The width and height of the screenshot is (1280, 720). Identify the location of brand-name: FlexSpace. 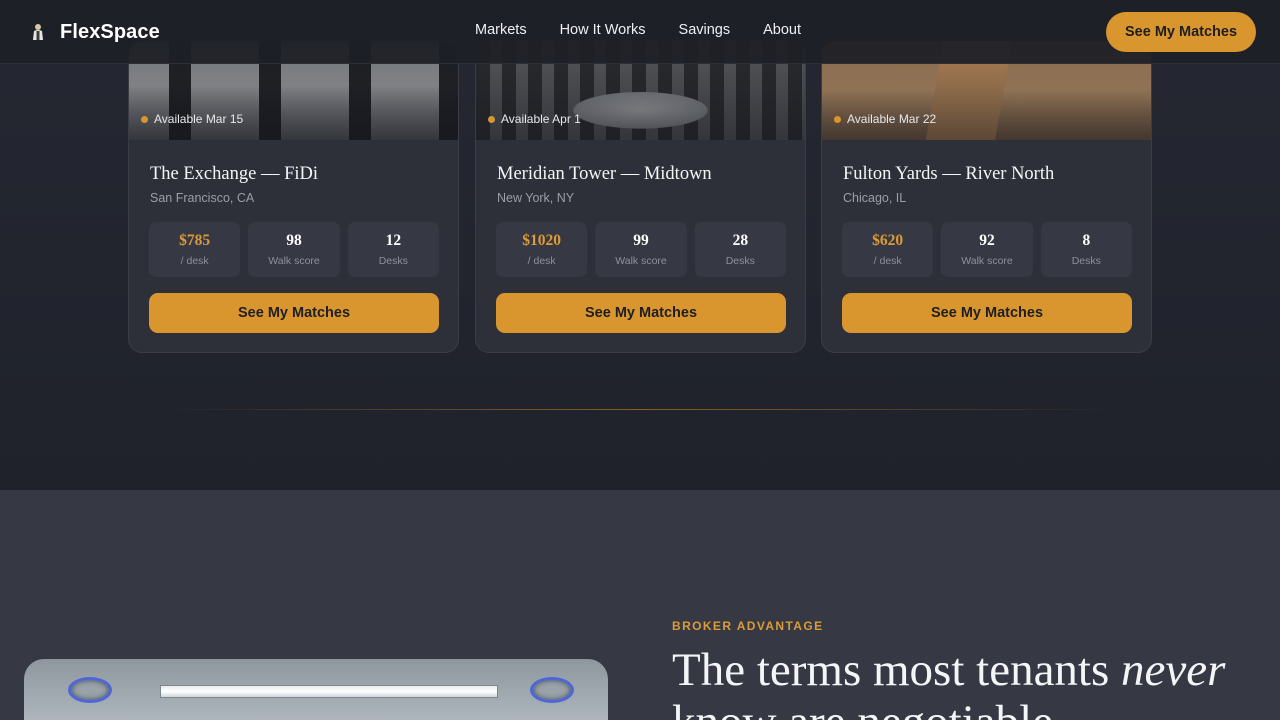
(110, 31).